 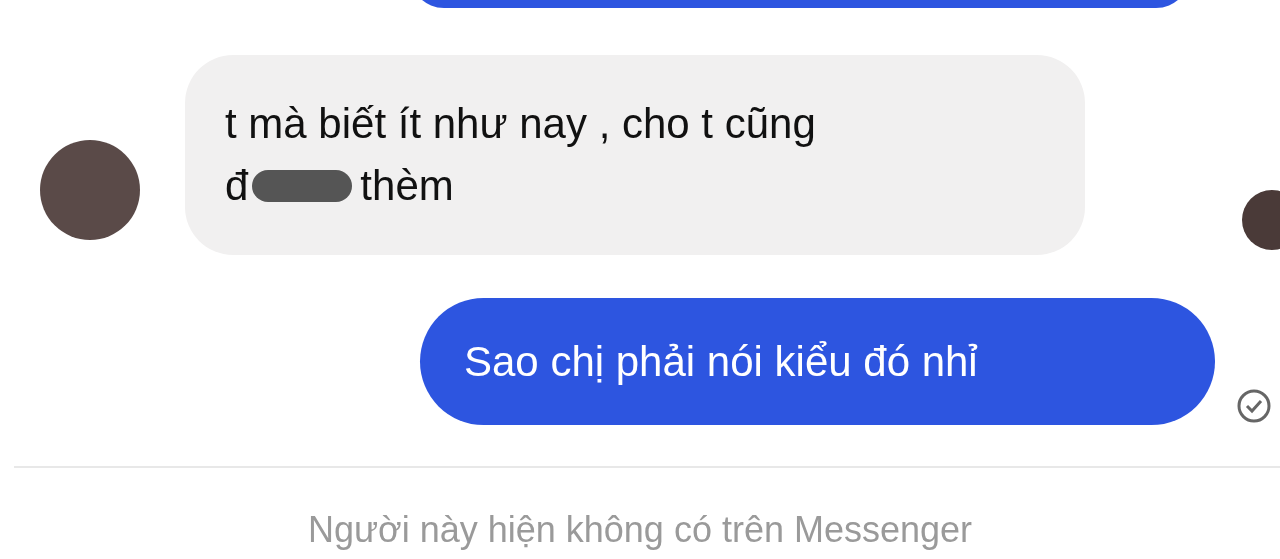 I want to click on notice-text: Người này hiện không có trên Messenger, so click(x=640, y=530).